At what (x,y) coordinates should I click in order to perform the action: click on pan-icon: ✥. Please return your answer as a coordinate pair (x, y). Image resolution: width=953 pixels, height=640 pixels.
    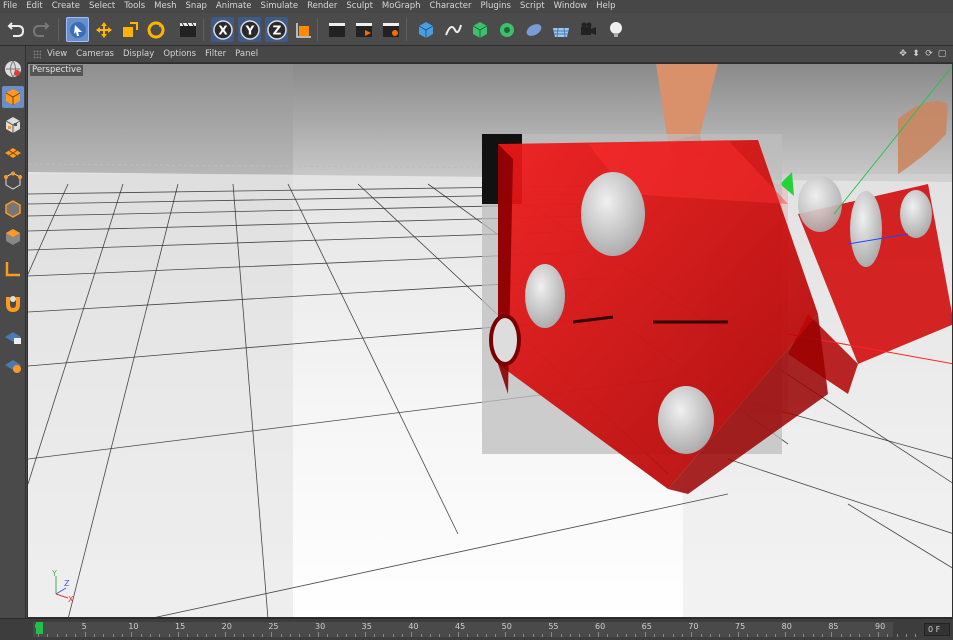
    Looking at the image, I should click on (903, 54).